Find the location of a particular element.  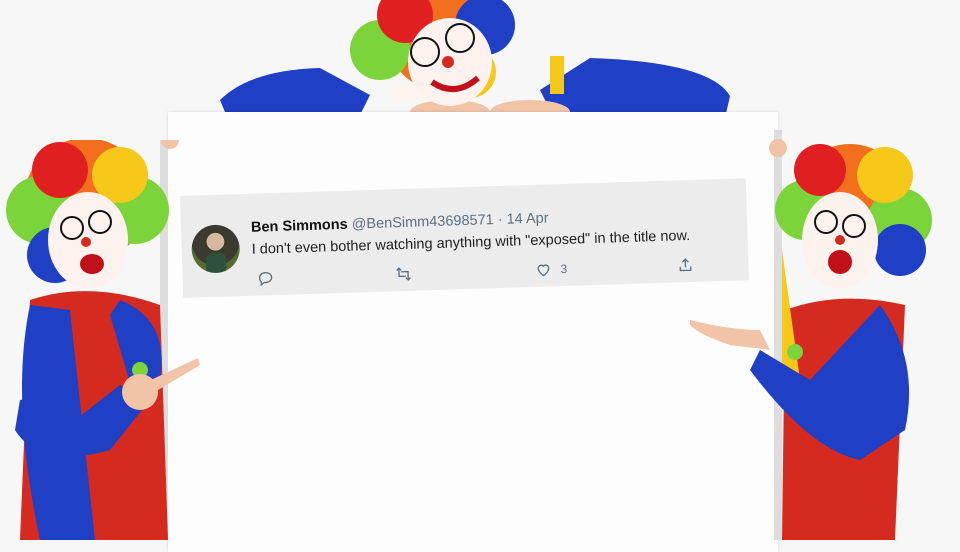

reply-icon is located at coordinates (265, 279).